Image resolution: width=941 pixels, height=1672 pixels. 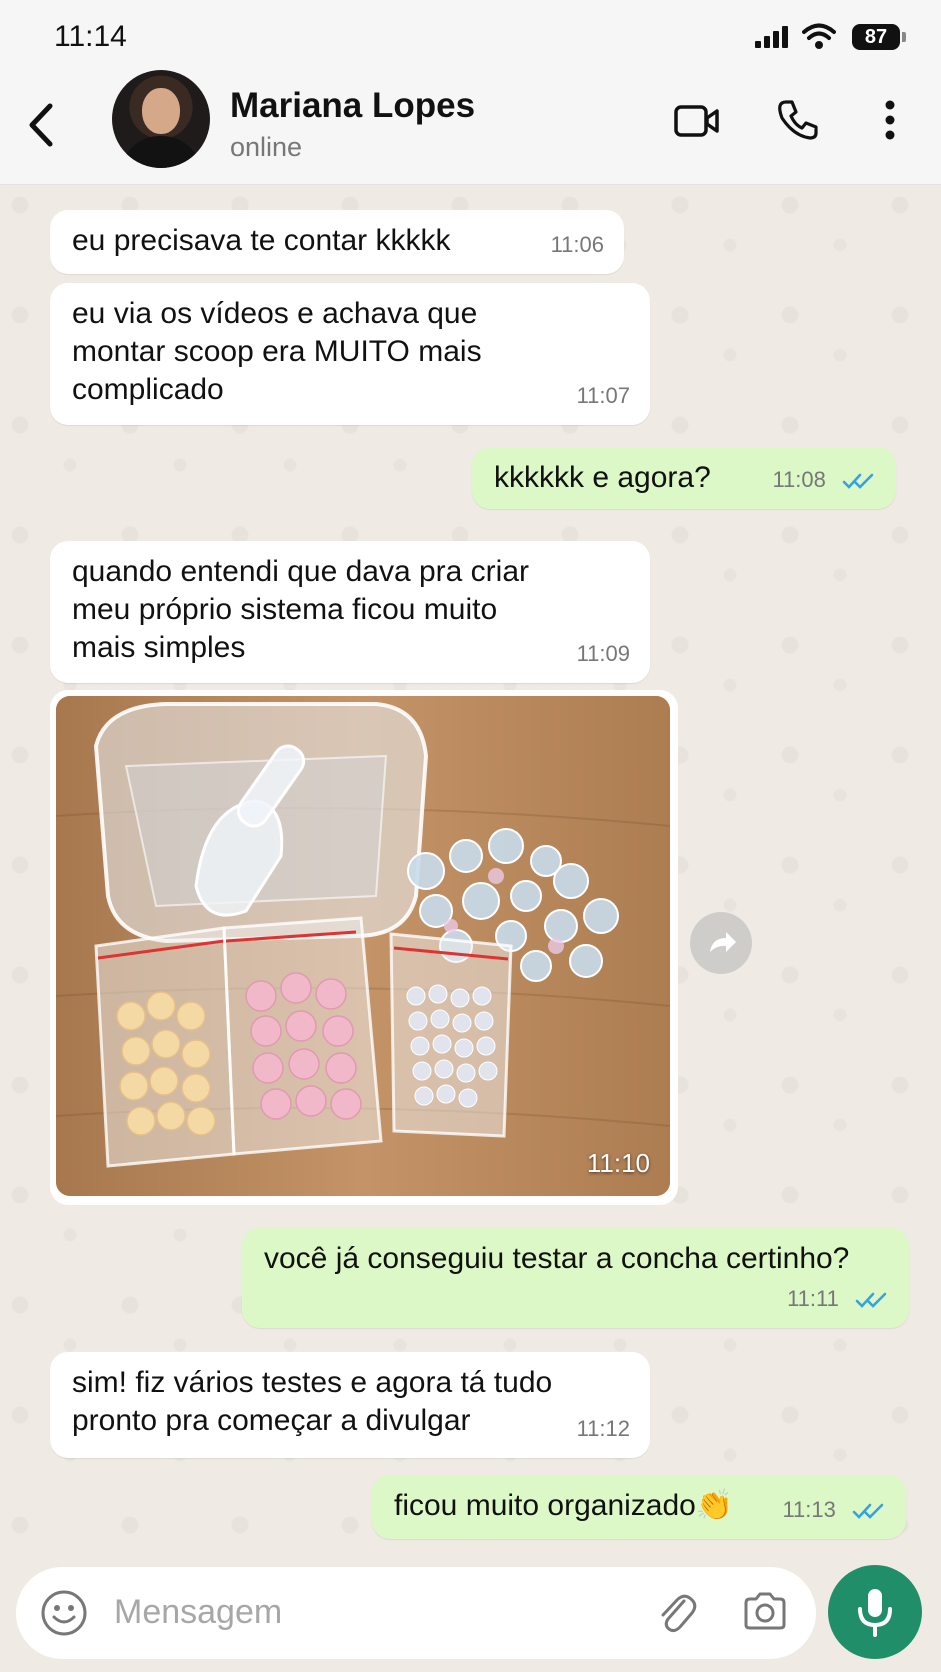 I want to click on message-meta: 11:08, so click(x=824, y=480).